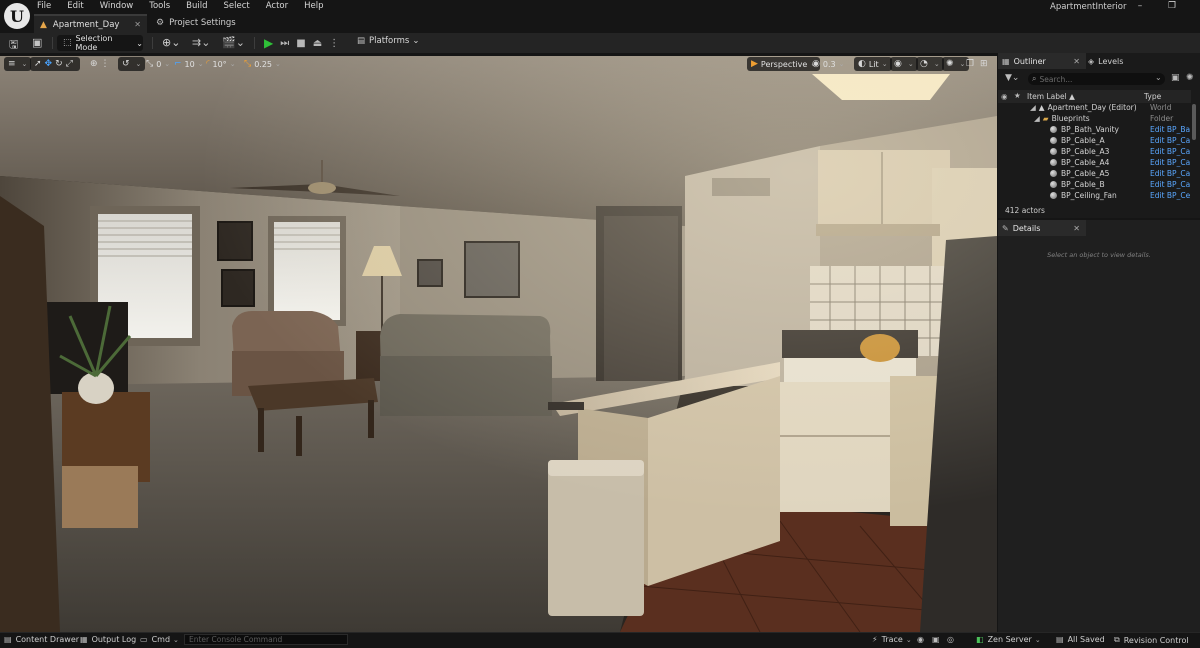  Describe the element at coordinates (784, 64) in the screenshot. I see `view-mode-button: ▶ Perspective ⌄` at that location.